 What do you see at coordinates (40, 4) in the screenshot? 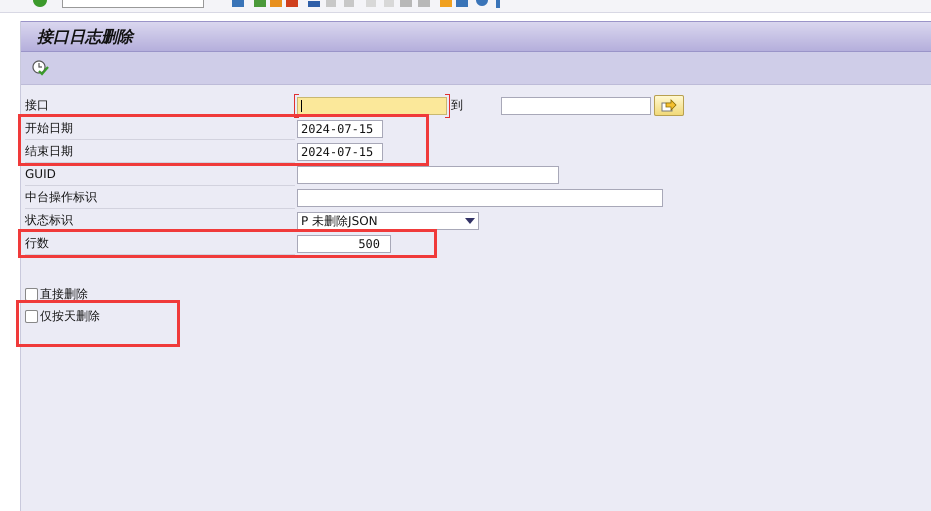
I see `confirm-icon` at bounding box center [40, 4].